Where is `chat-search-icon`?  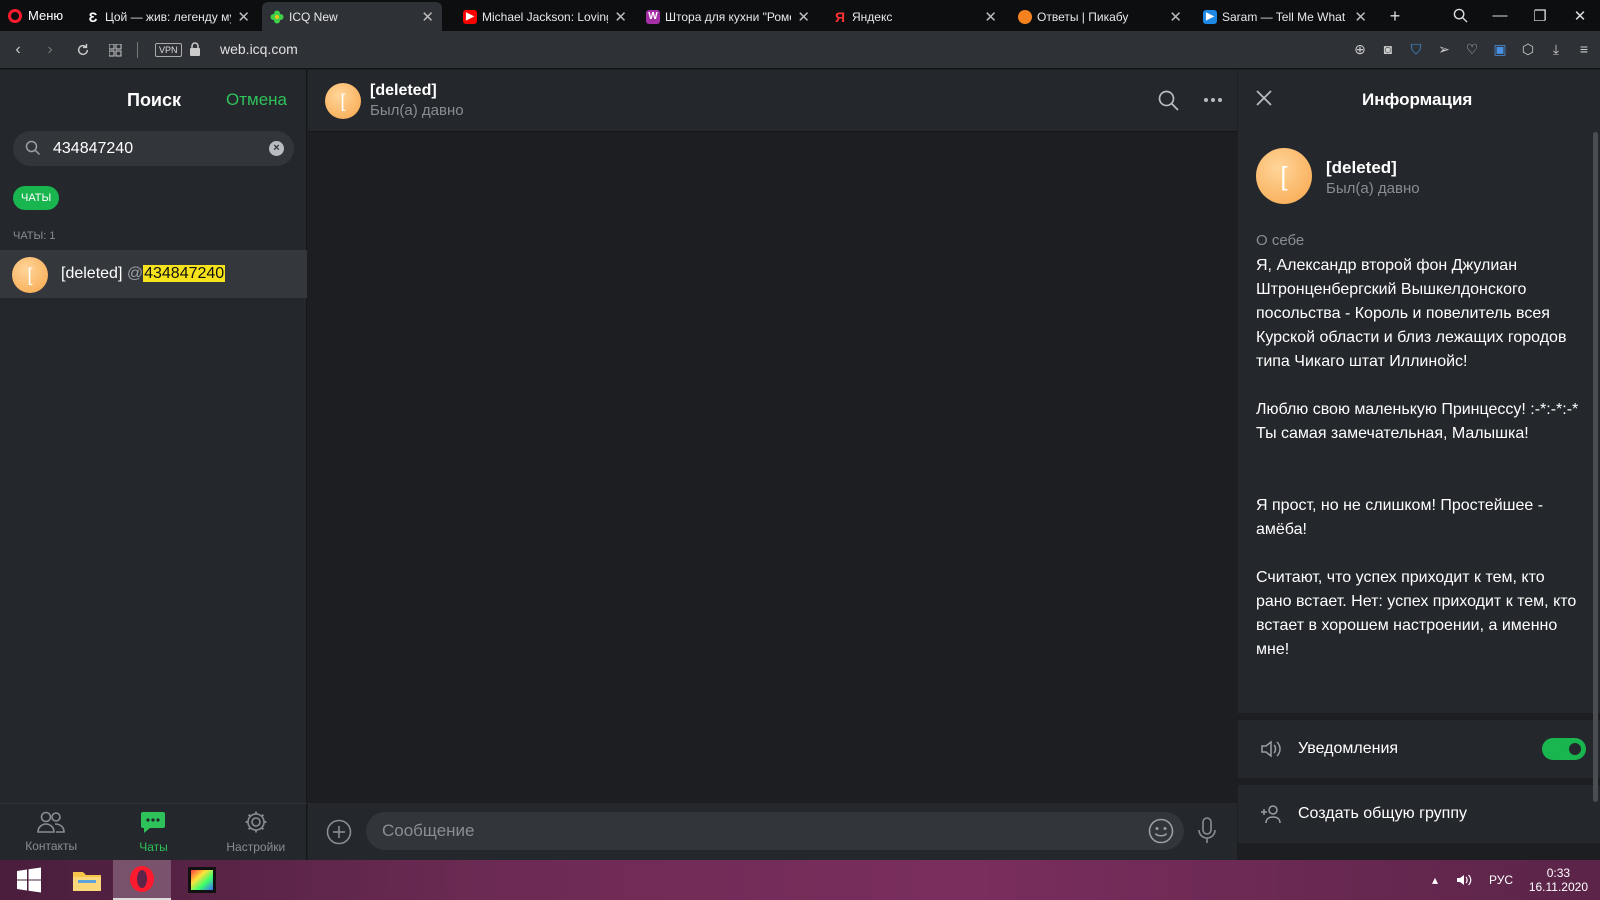
chat-search-icon is located at coordinates (1168, 103).